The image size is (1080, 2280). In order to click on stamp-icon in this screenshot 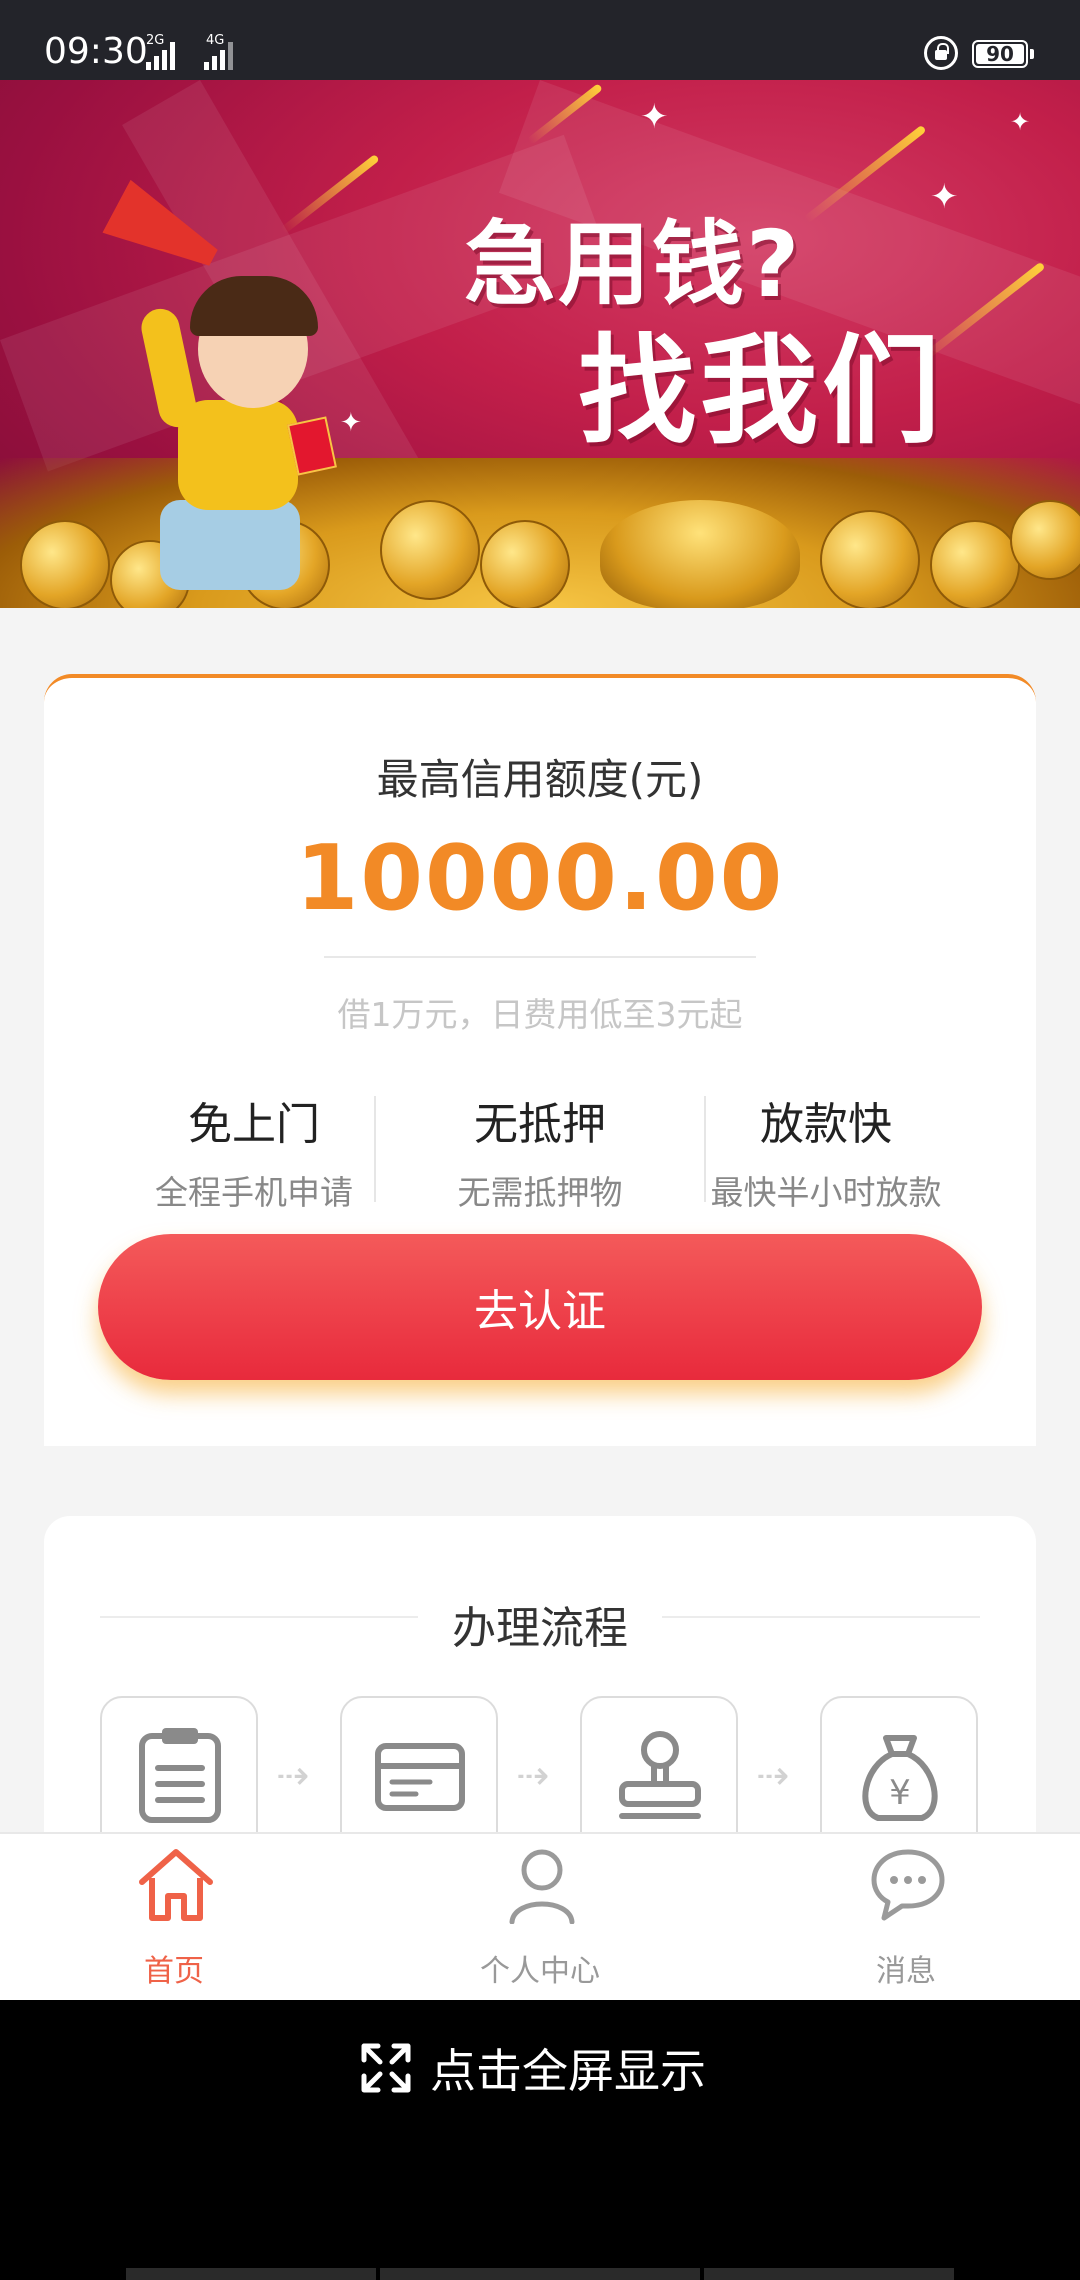, I will do `click(660, 1775)`.